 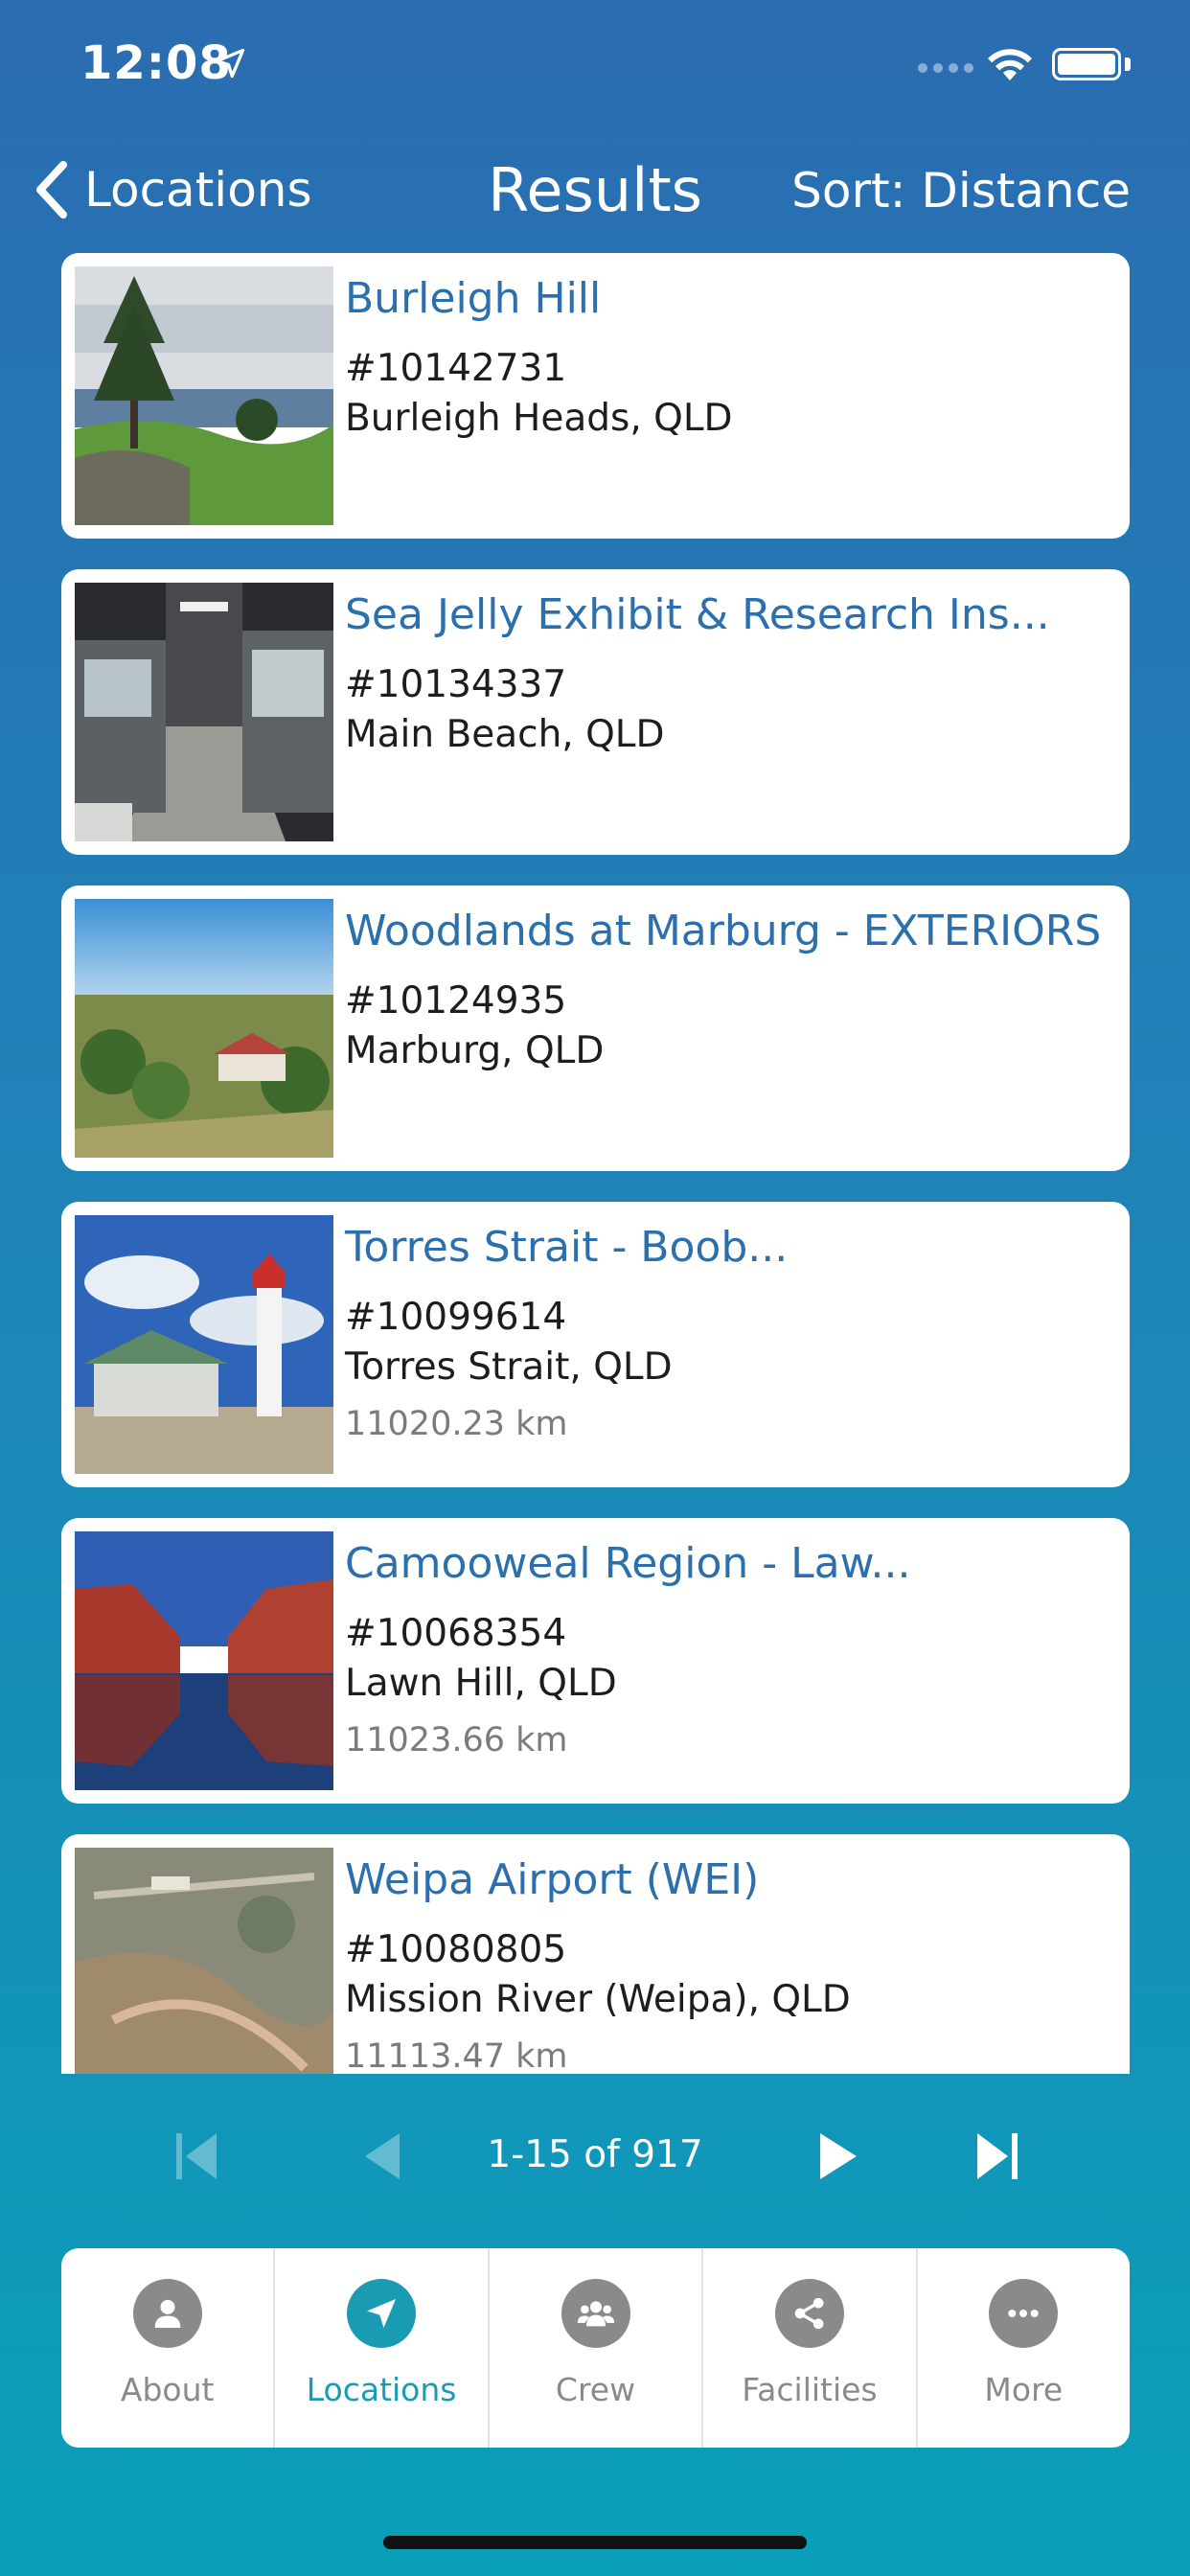 I want to click on sort-button: Sort: Distance, so click(x=961, y=190).